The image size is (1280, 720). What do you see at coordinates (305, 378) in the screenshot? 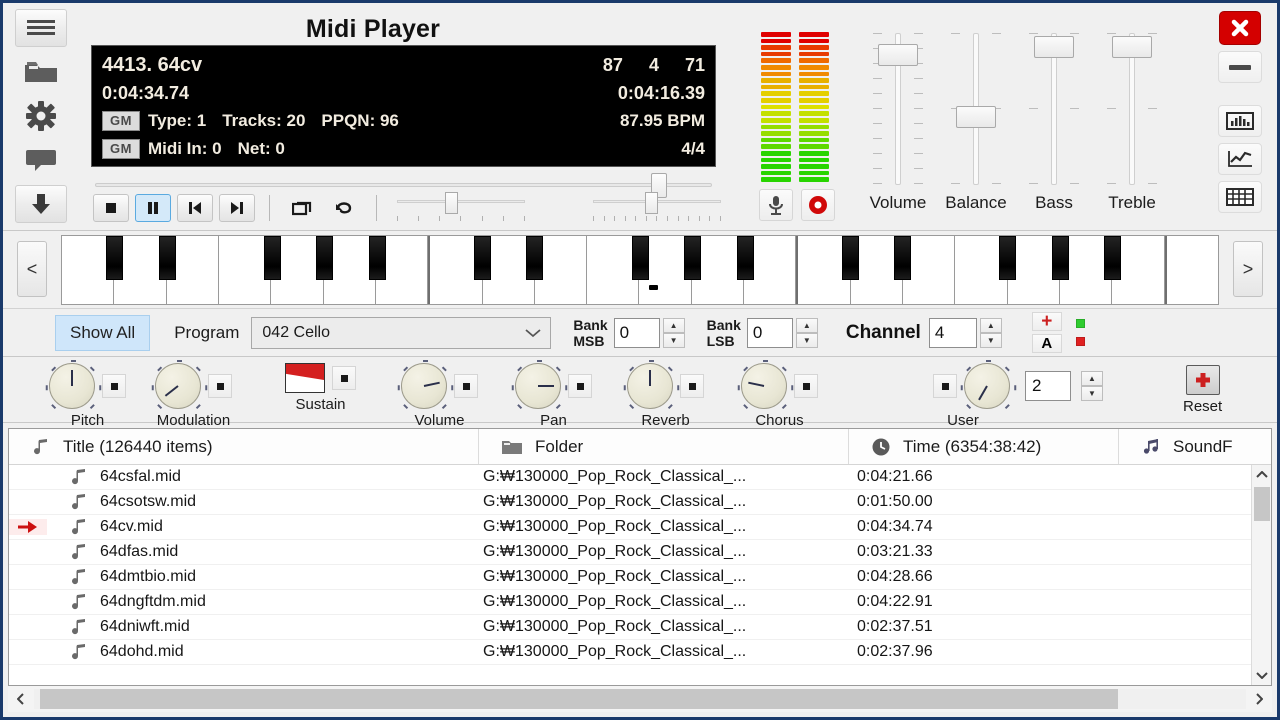
I see `sustain-pedal-icon` at bounding box center [305, 378].